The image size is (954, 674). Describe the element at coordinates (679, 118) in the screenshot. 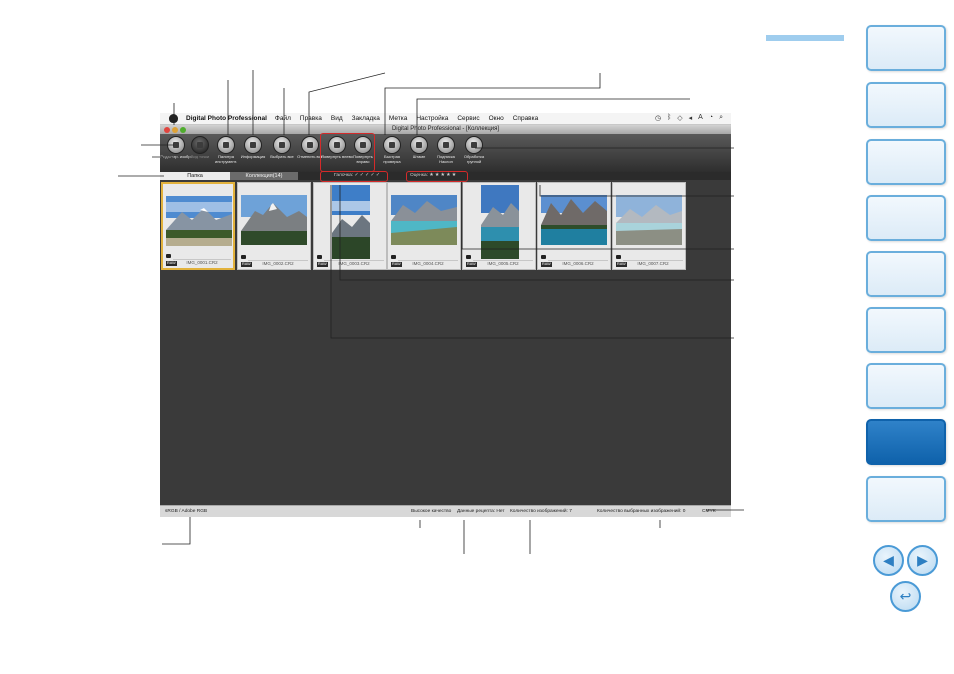

I see `wifi-icon: ◇` at that location.